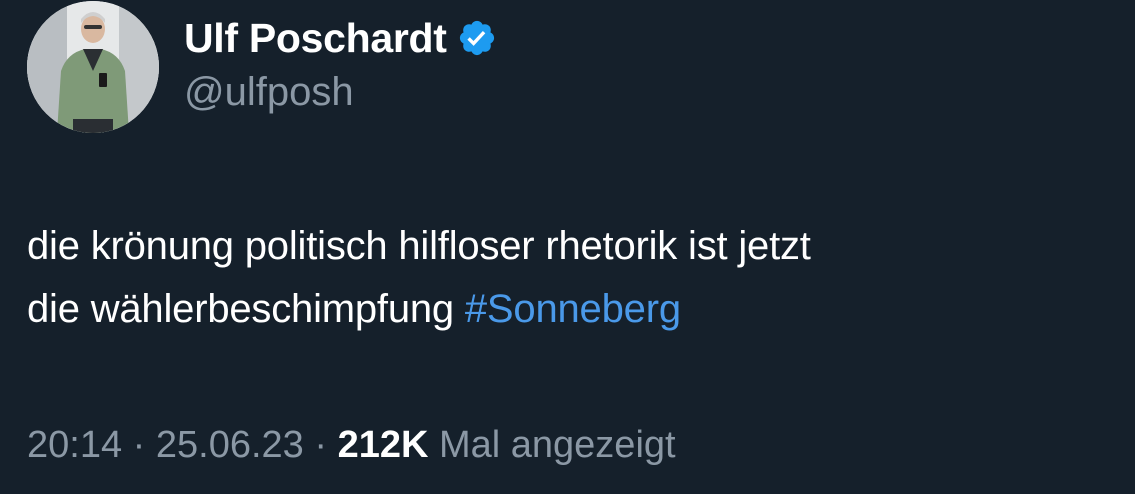  I want to click on tweet-meta: 20:14 · 25.06.23 · 212K Mal angezeigt, so click(351, 445).